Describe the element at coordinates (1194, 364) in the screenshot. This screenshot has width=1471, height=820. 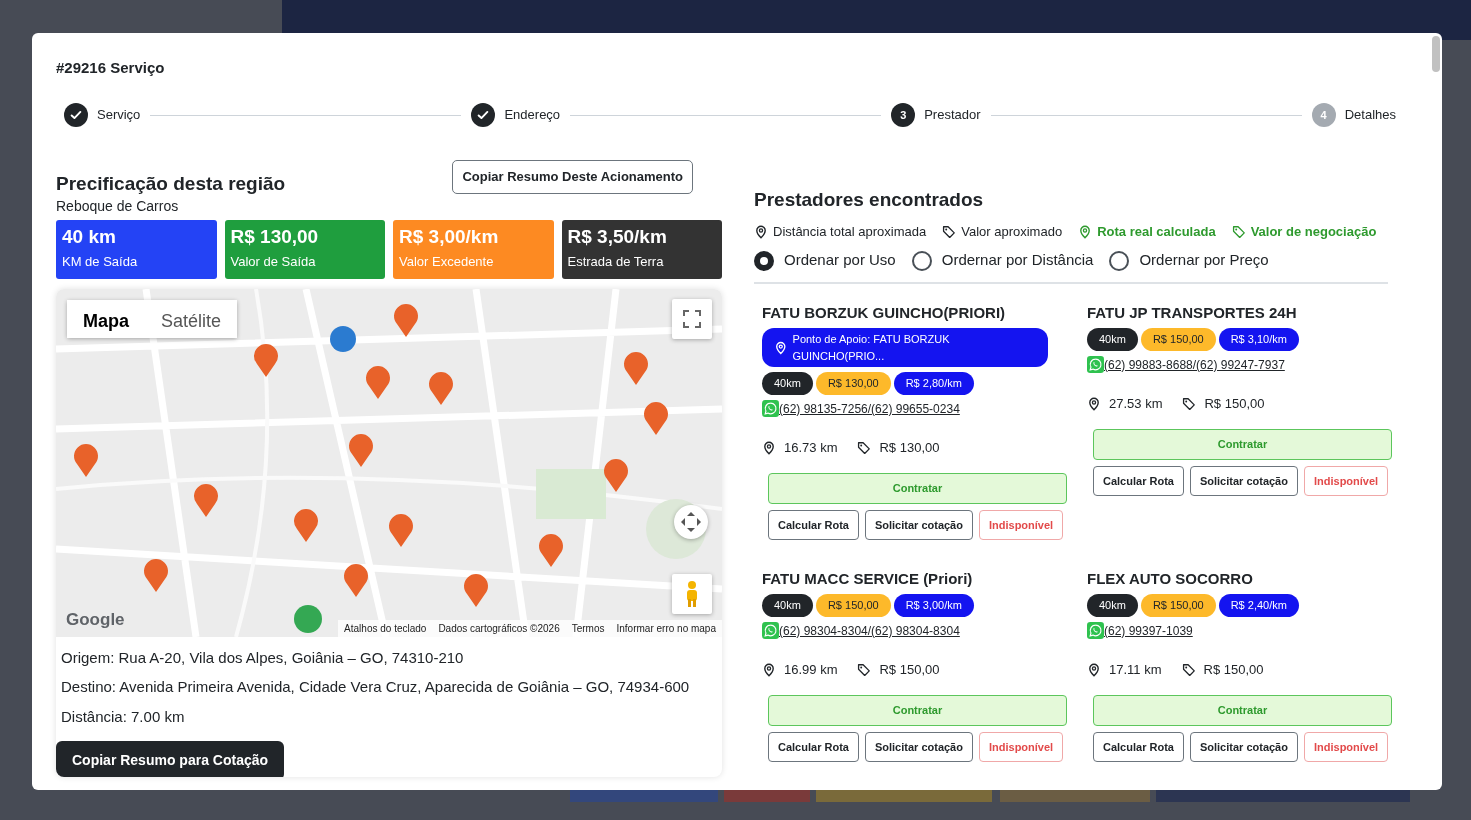
I see `phone-link: (62) 99883-8688/(62) 99247-7937` at that location.